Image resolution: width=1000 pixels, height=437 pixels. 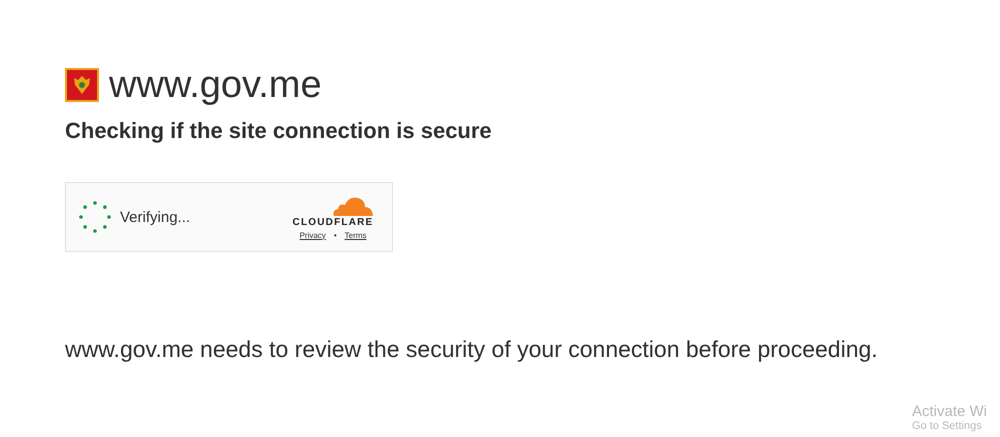 What do you see at coordinates (950, 411) in the screenshot?
I see `activation-title: Activate Wi` at bounding box center [950, 411].